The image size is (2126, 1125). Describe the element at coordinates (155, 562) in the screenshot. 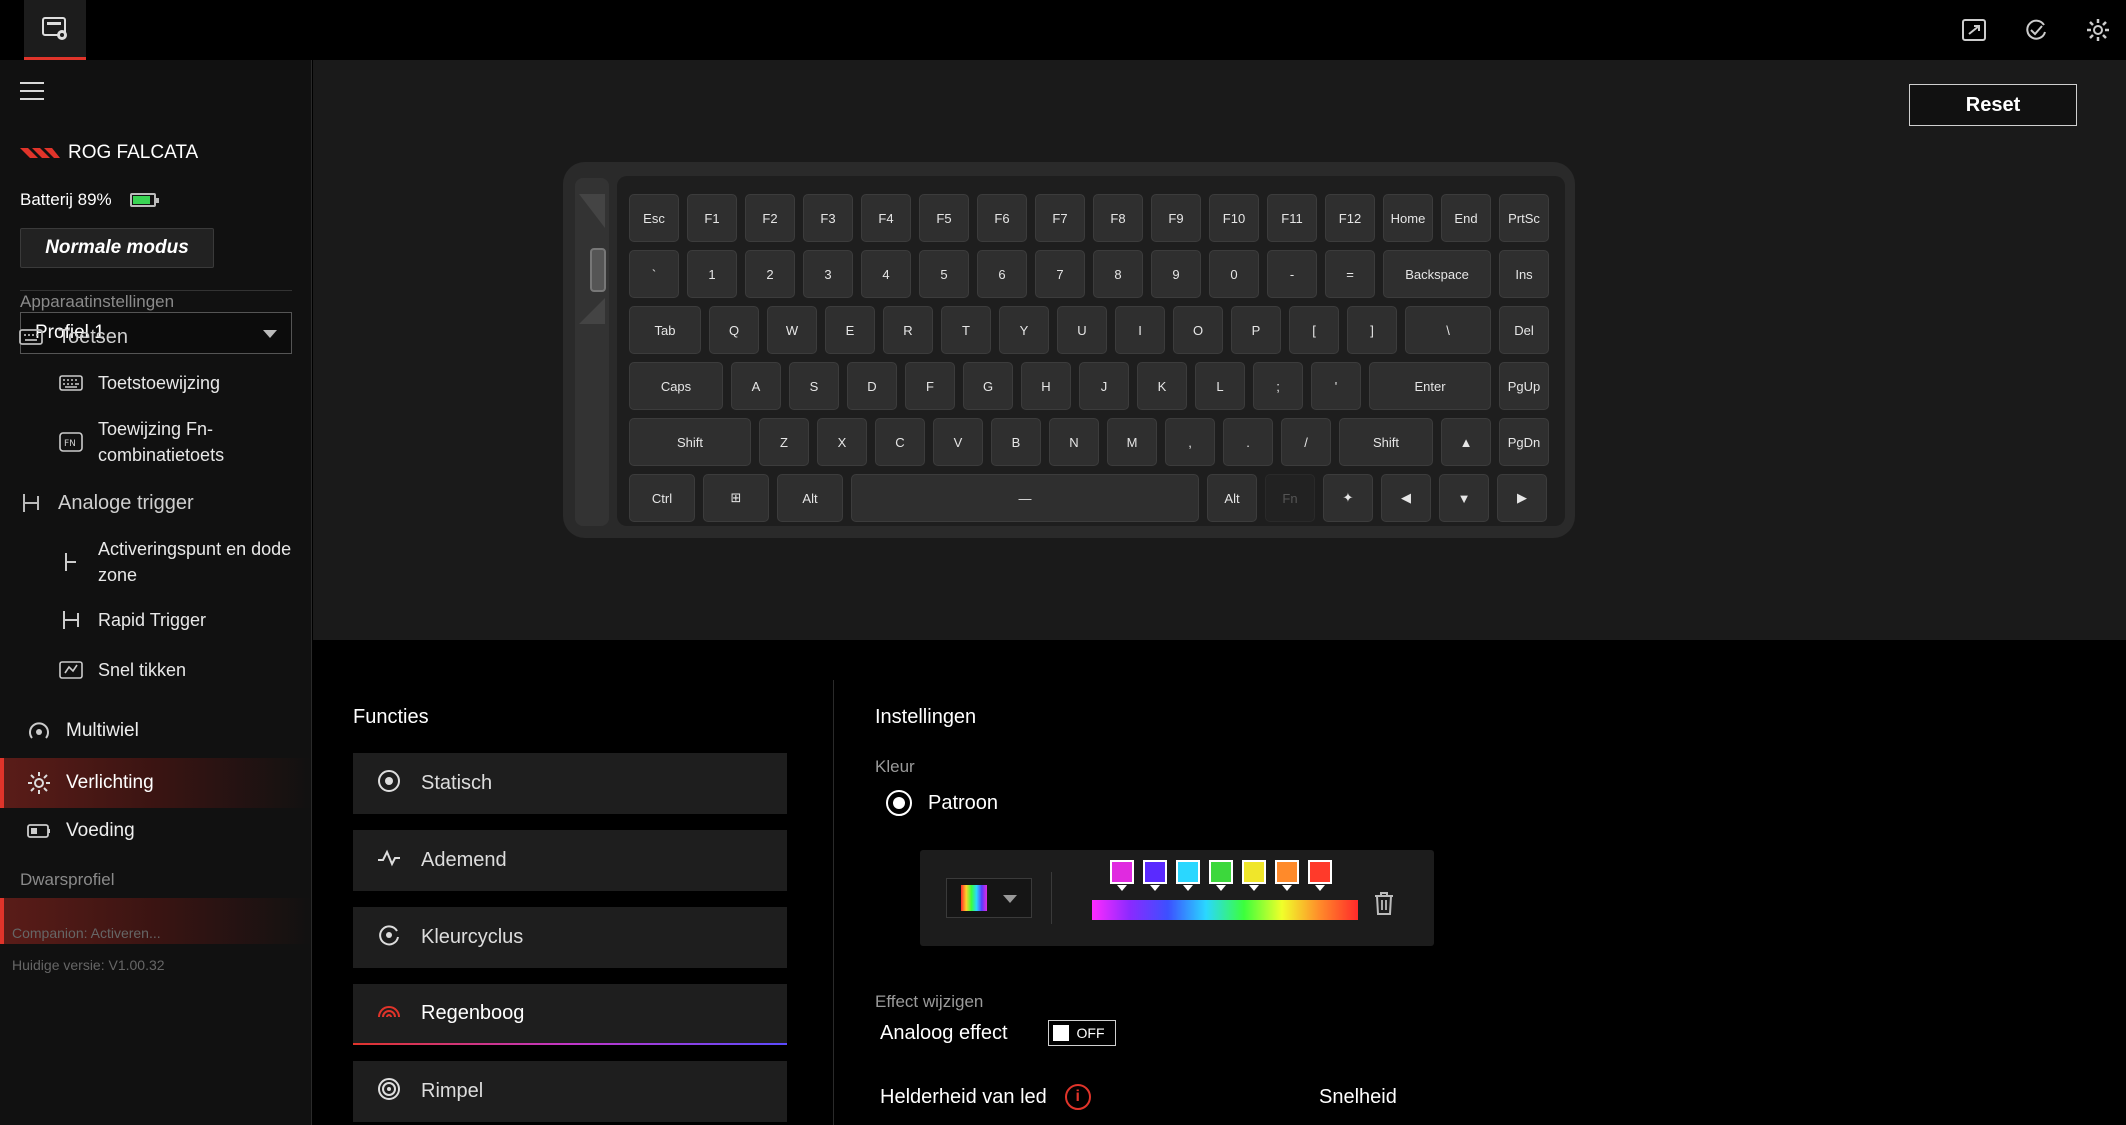

I see `nav-actuation: Activeringspunt en dode zone` at that location.